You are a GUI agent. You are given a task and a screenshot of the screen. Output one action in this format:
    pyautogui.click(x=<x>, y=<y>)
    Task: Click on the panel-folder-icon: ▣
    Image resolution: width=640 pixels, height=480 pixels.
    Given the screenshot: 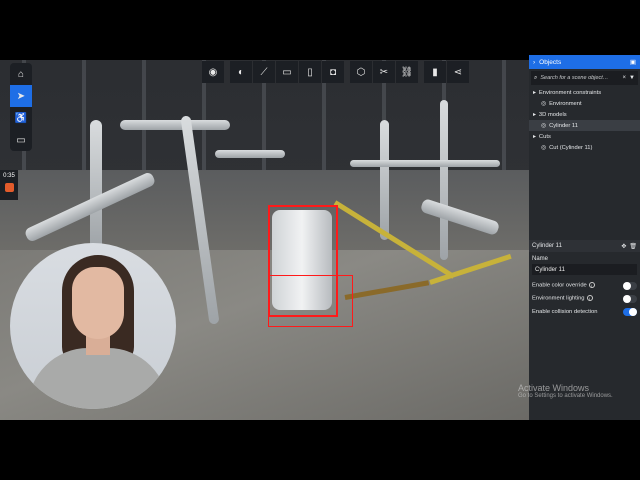 What is the action you would take?
    pyautogui.click(x=633, y=62)
    